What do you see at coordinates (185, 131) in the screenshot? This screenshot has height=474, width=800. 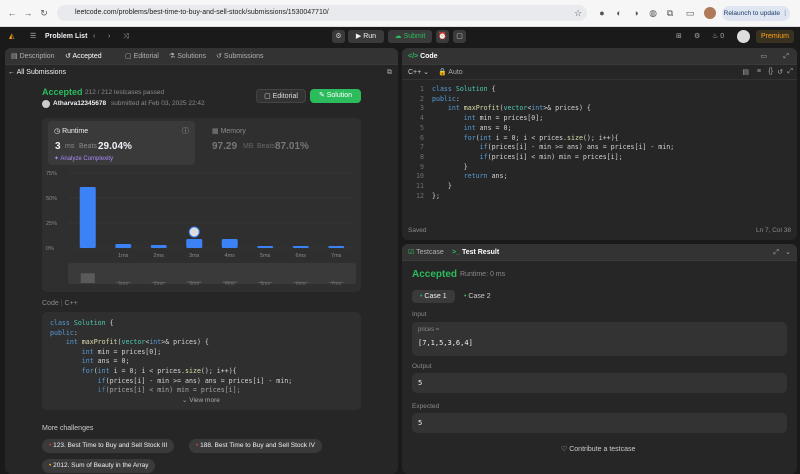 I see `info-icon: ⓘ` at bounding box center [185, 131].